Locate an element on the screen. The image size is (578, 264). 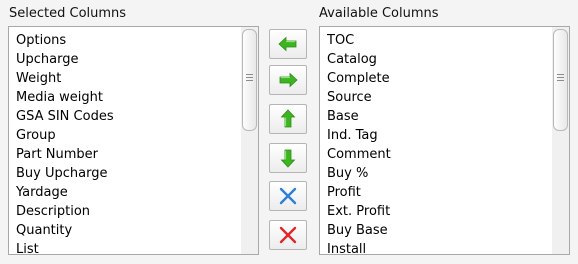
available-scrollbar is located at coordinates (560, 140).